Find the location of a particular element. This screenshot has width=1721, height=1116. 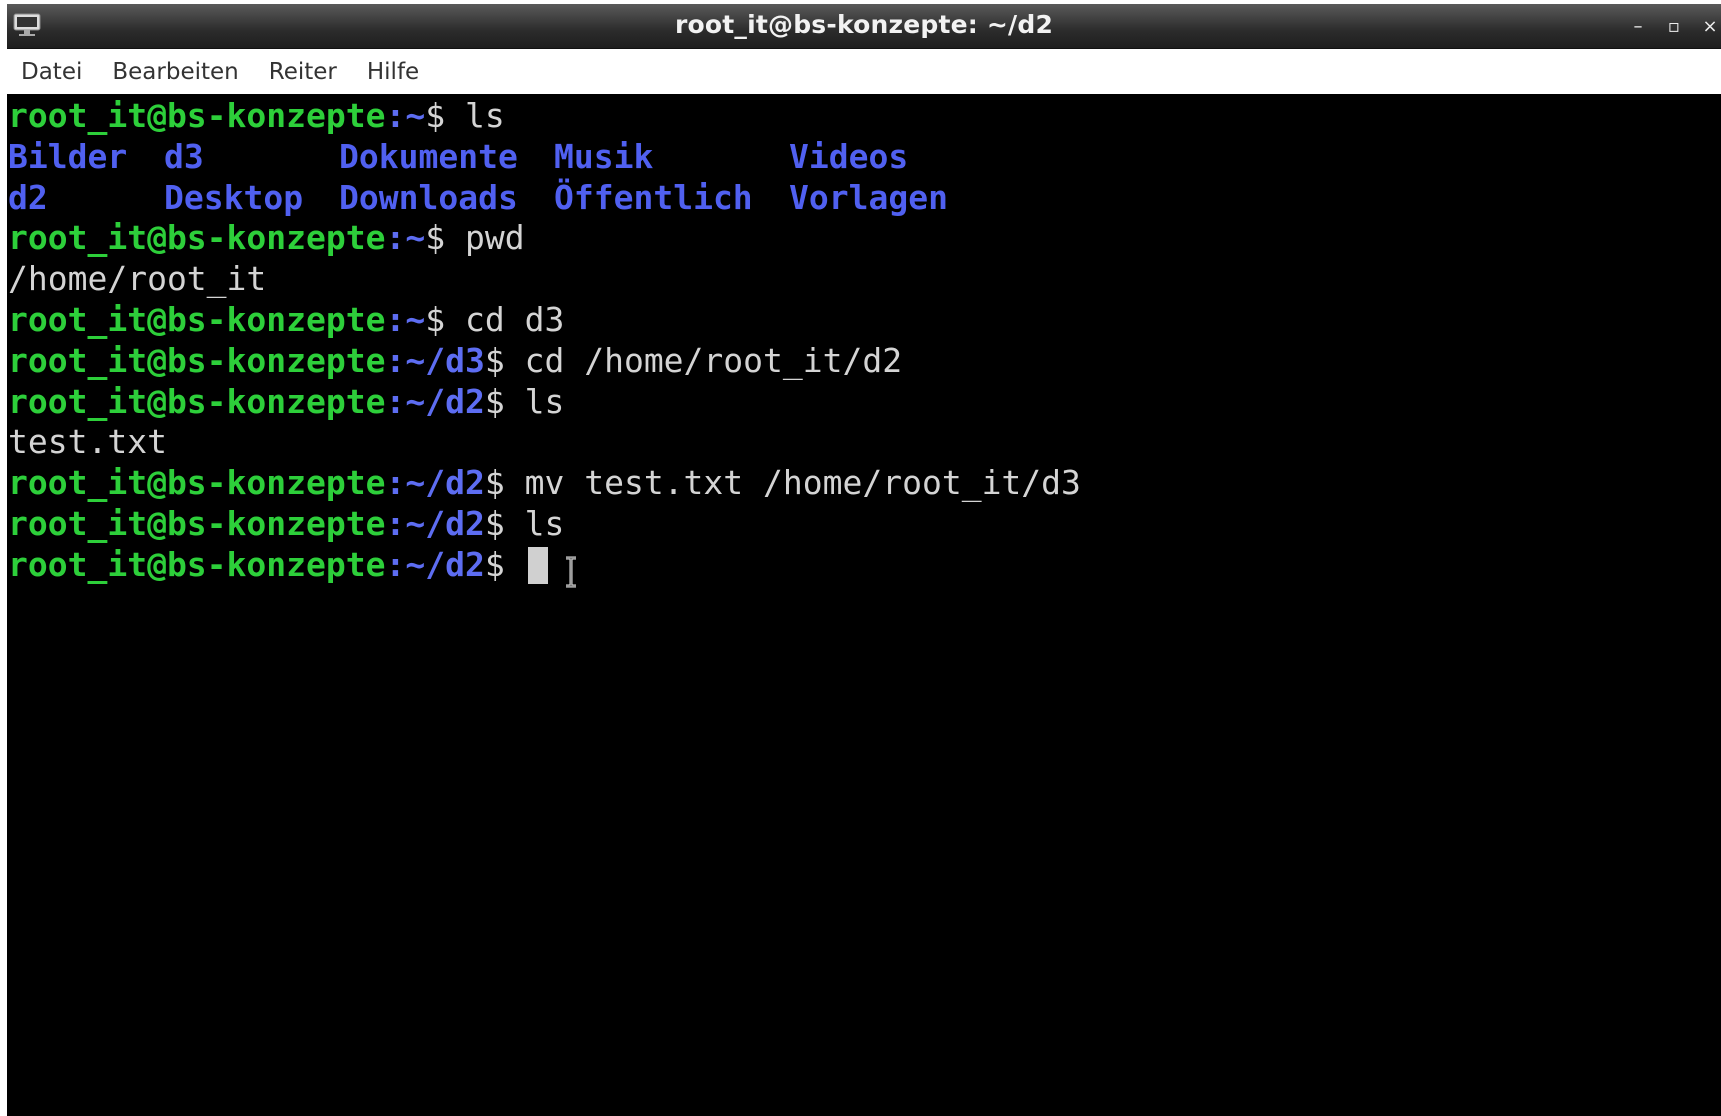

command-text: cd d3 is located at coordinates (515, 319).